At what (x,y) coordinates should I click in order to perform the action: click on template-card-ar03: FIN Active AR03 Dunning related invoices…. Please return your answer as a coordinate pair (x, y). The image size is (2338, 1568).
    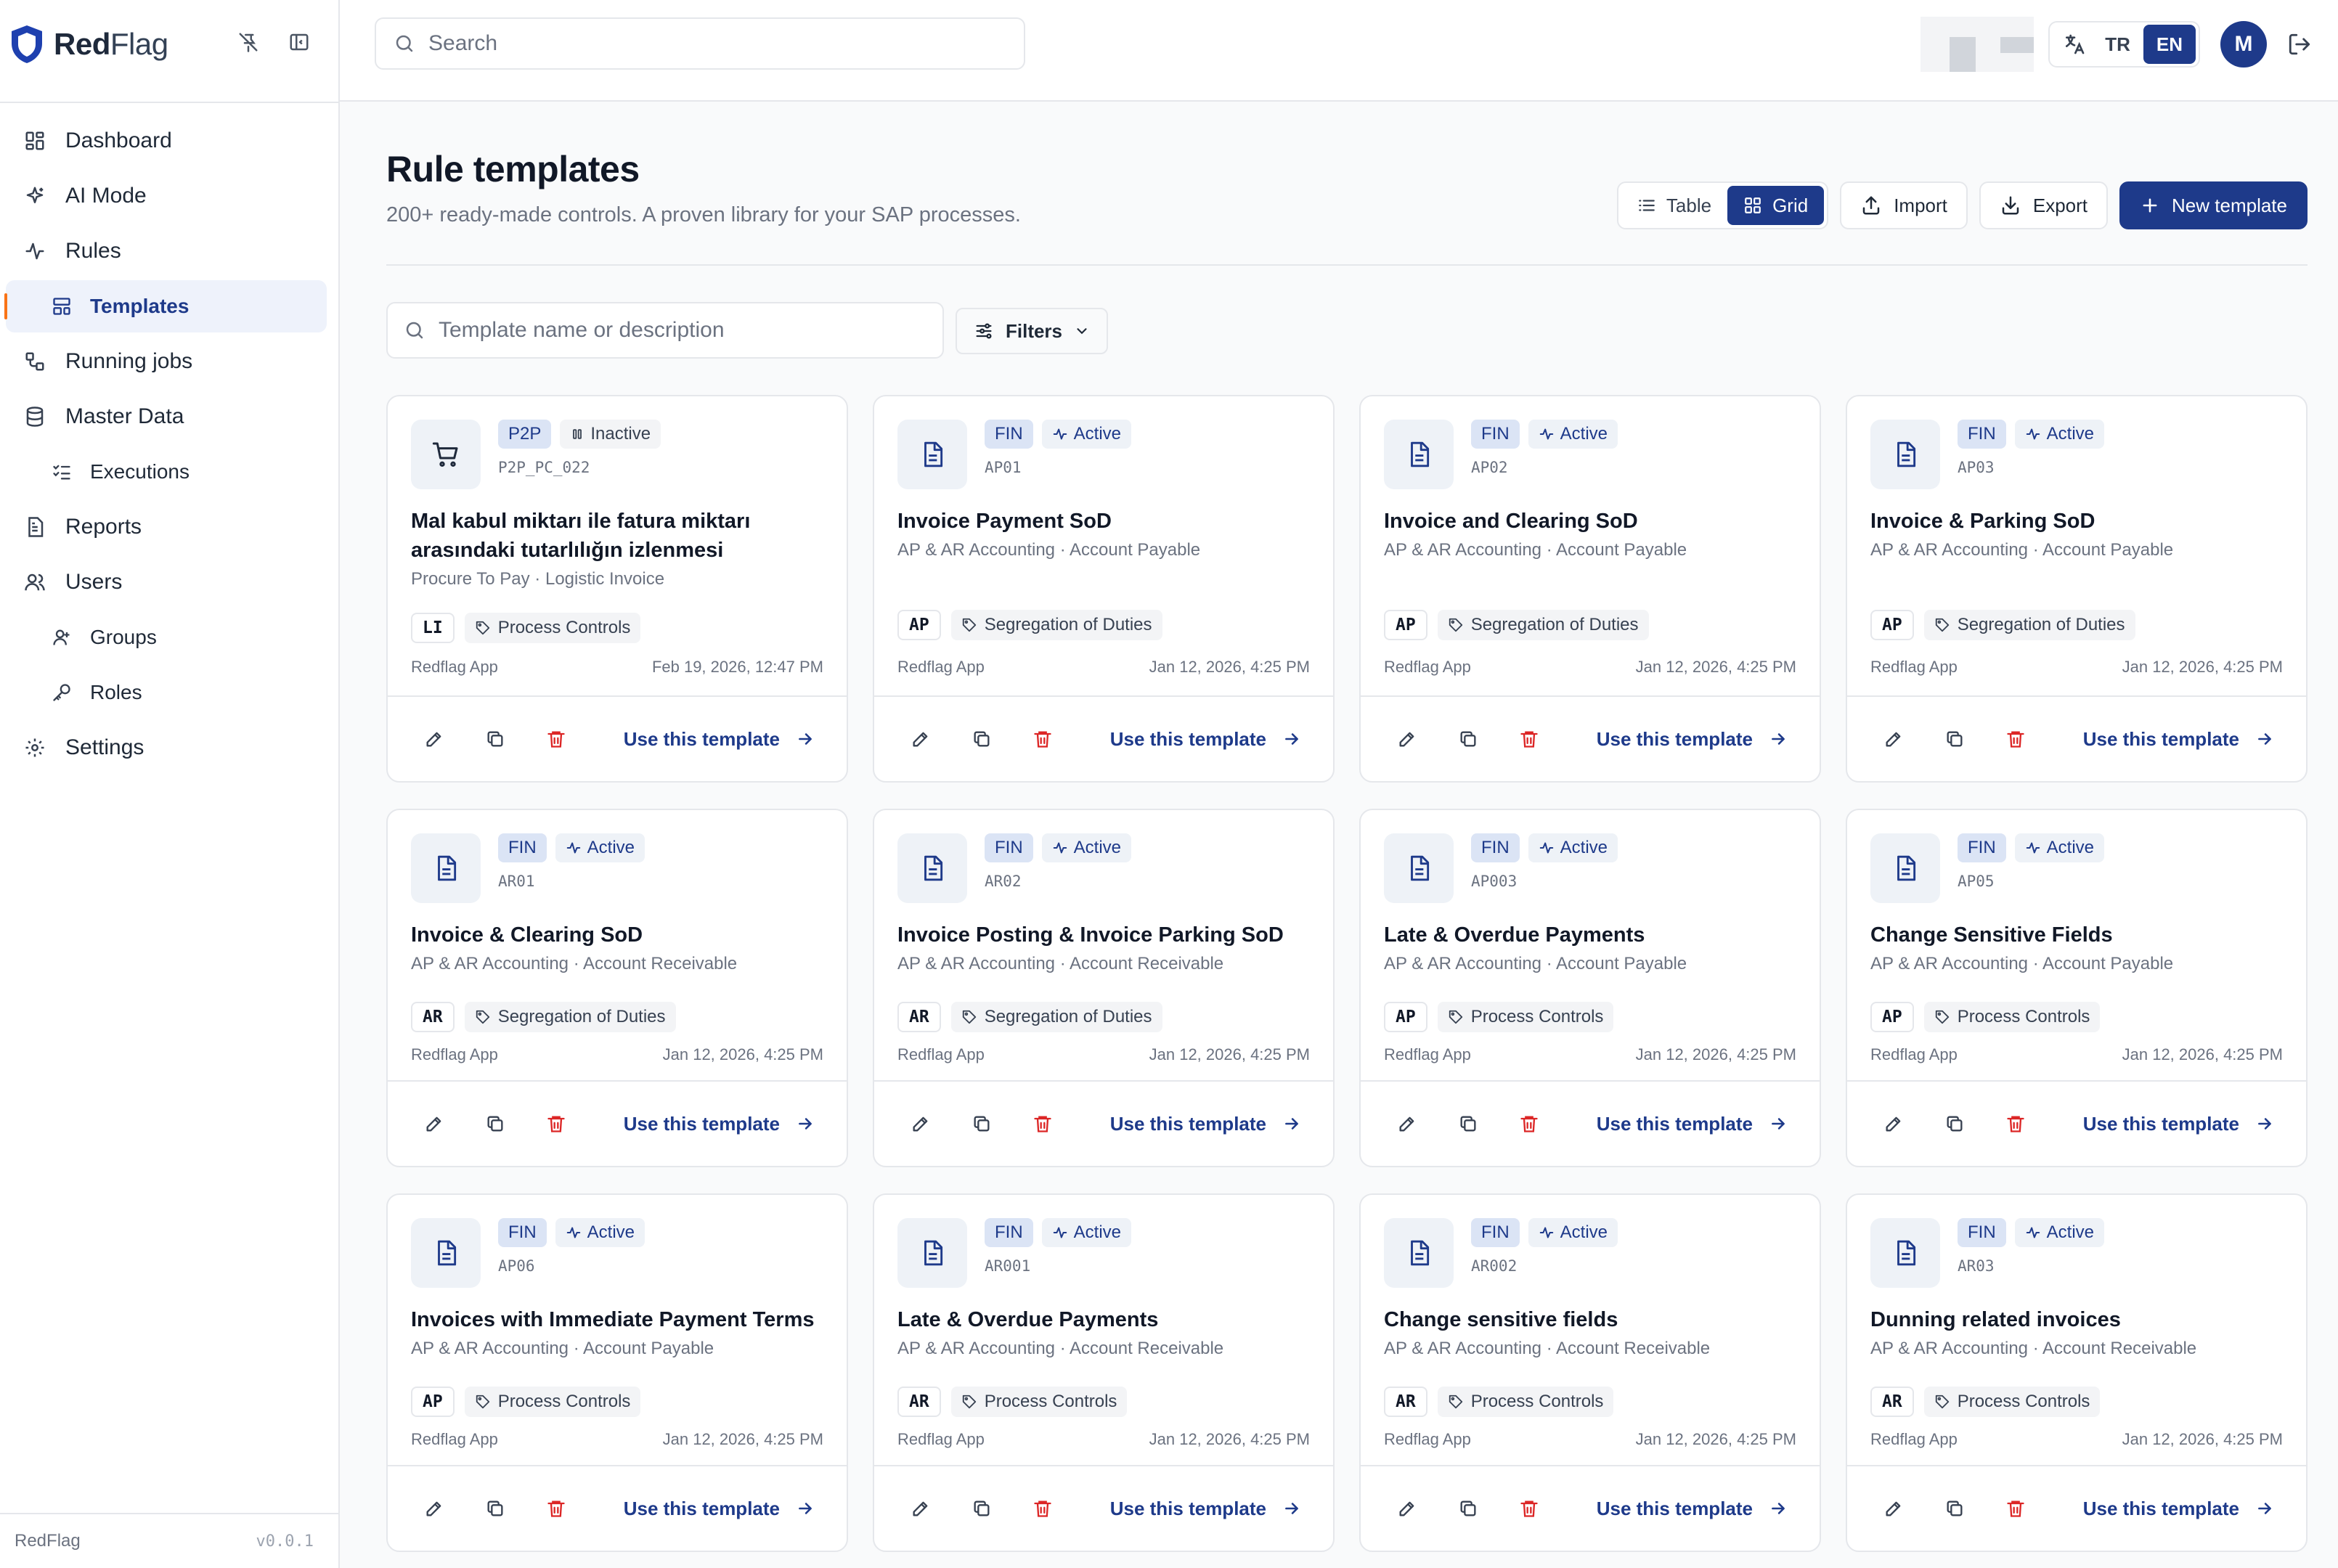
    Looking at the image, I should click on (2077, 1372).